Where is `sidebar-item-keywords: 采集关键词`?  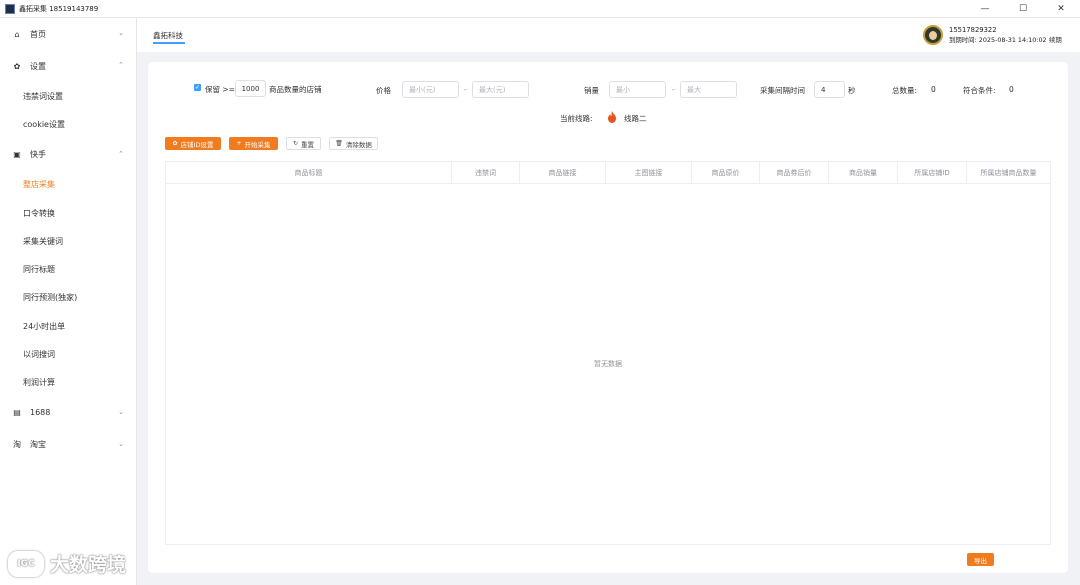 sidebar-item-keywords: 采集关键词 is located at coordinates (68, 241).